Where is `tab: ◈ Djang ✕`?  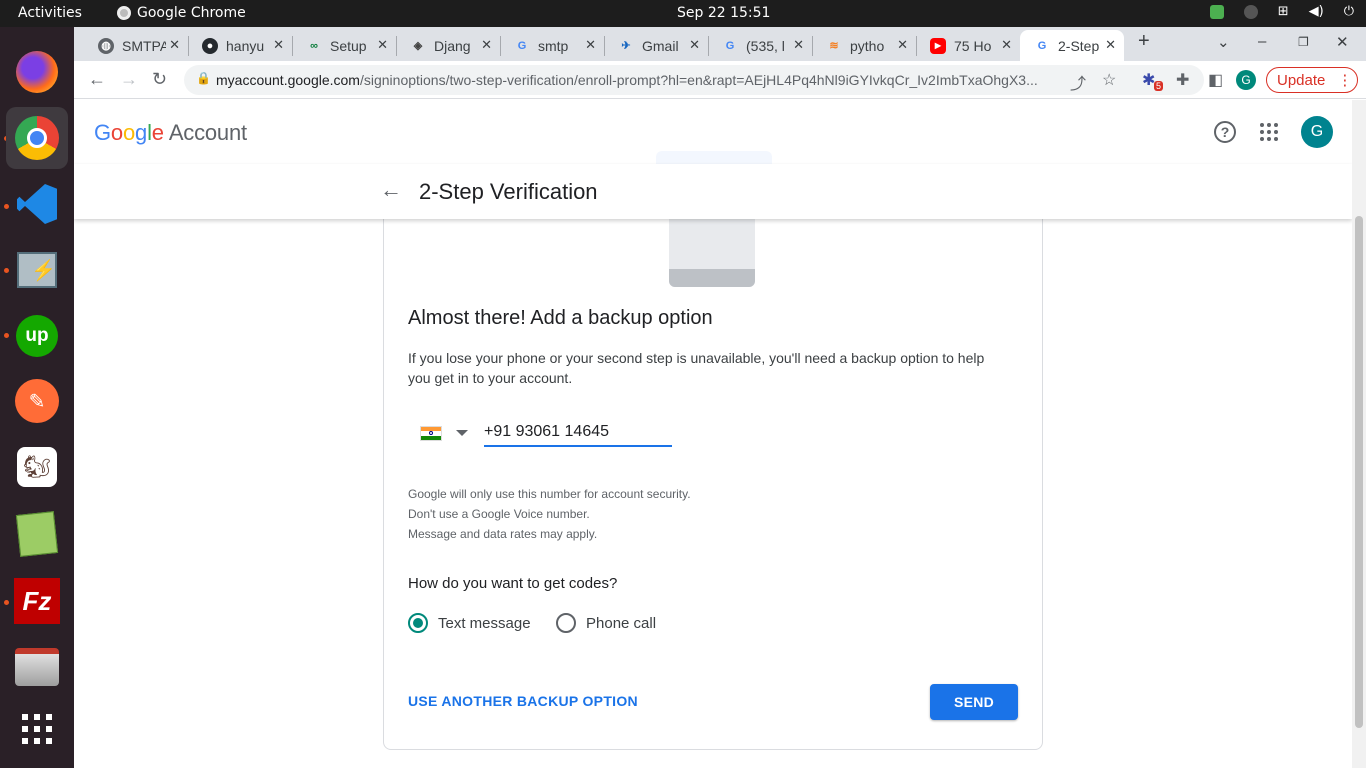
tab: ◈ Djang ✕ is located at coordinates (448, 45).